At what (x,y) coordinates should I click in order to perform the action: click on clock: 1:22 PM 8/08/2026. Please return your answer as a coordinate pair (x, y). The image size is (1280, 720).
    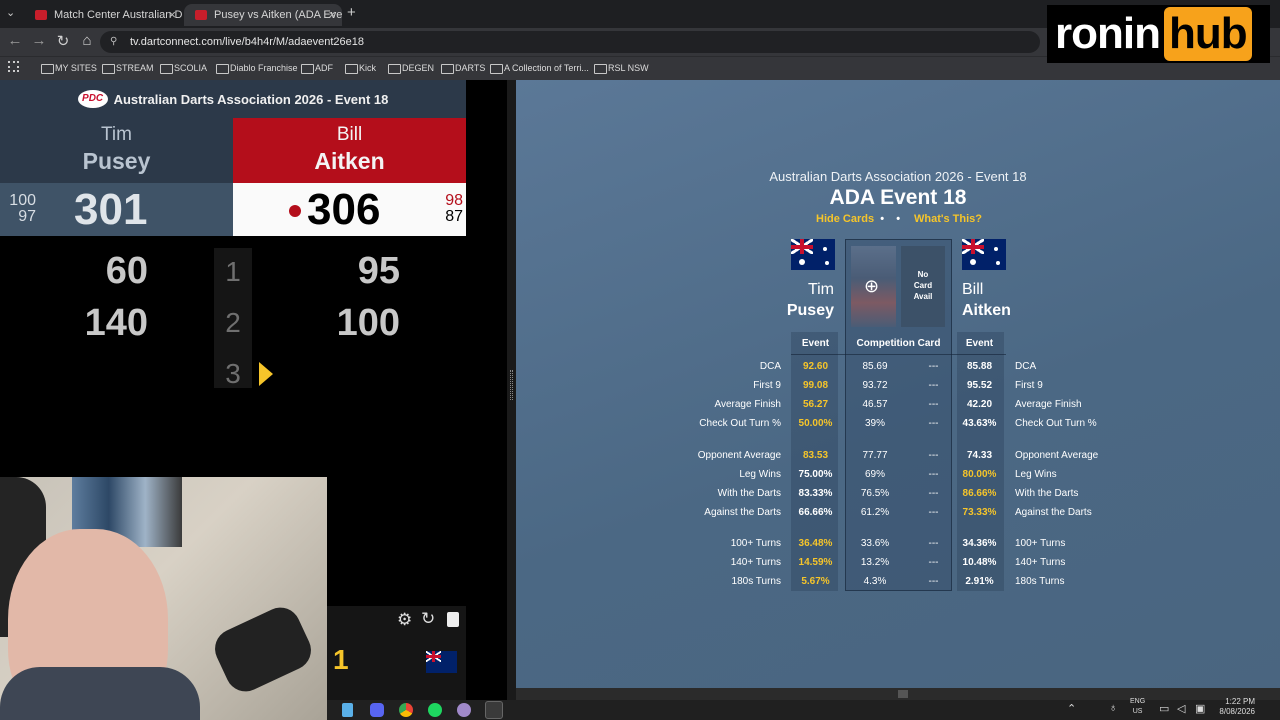
    Looking at the image, I should click on (1230, 707).